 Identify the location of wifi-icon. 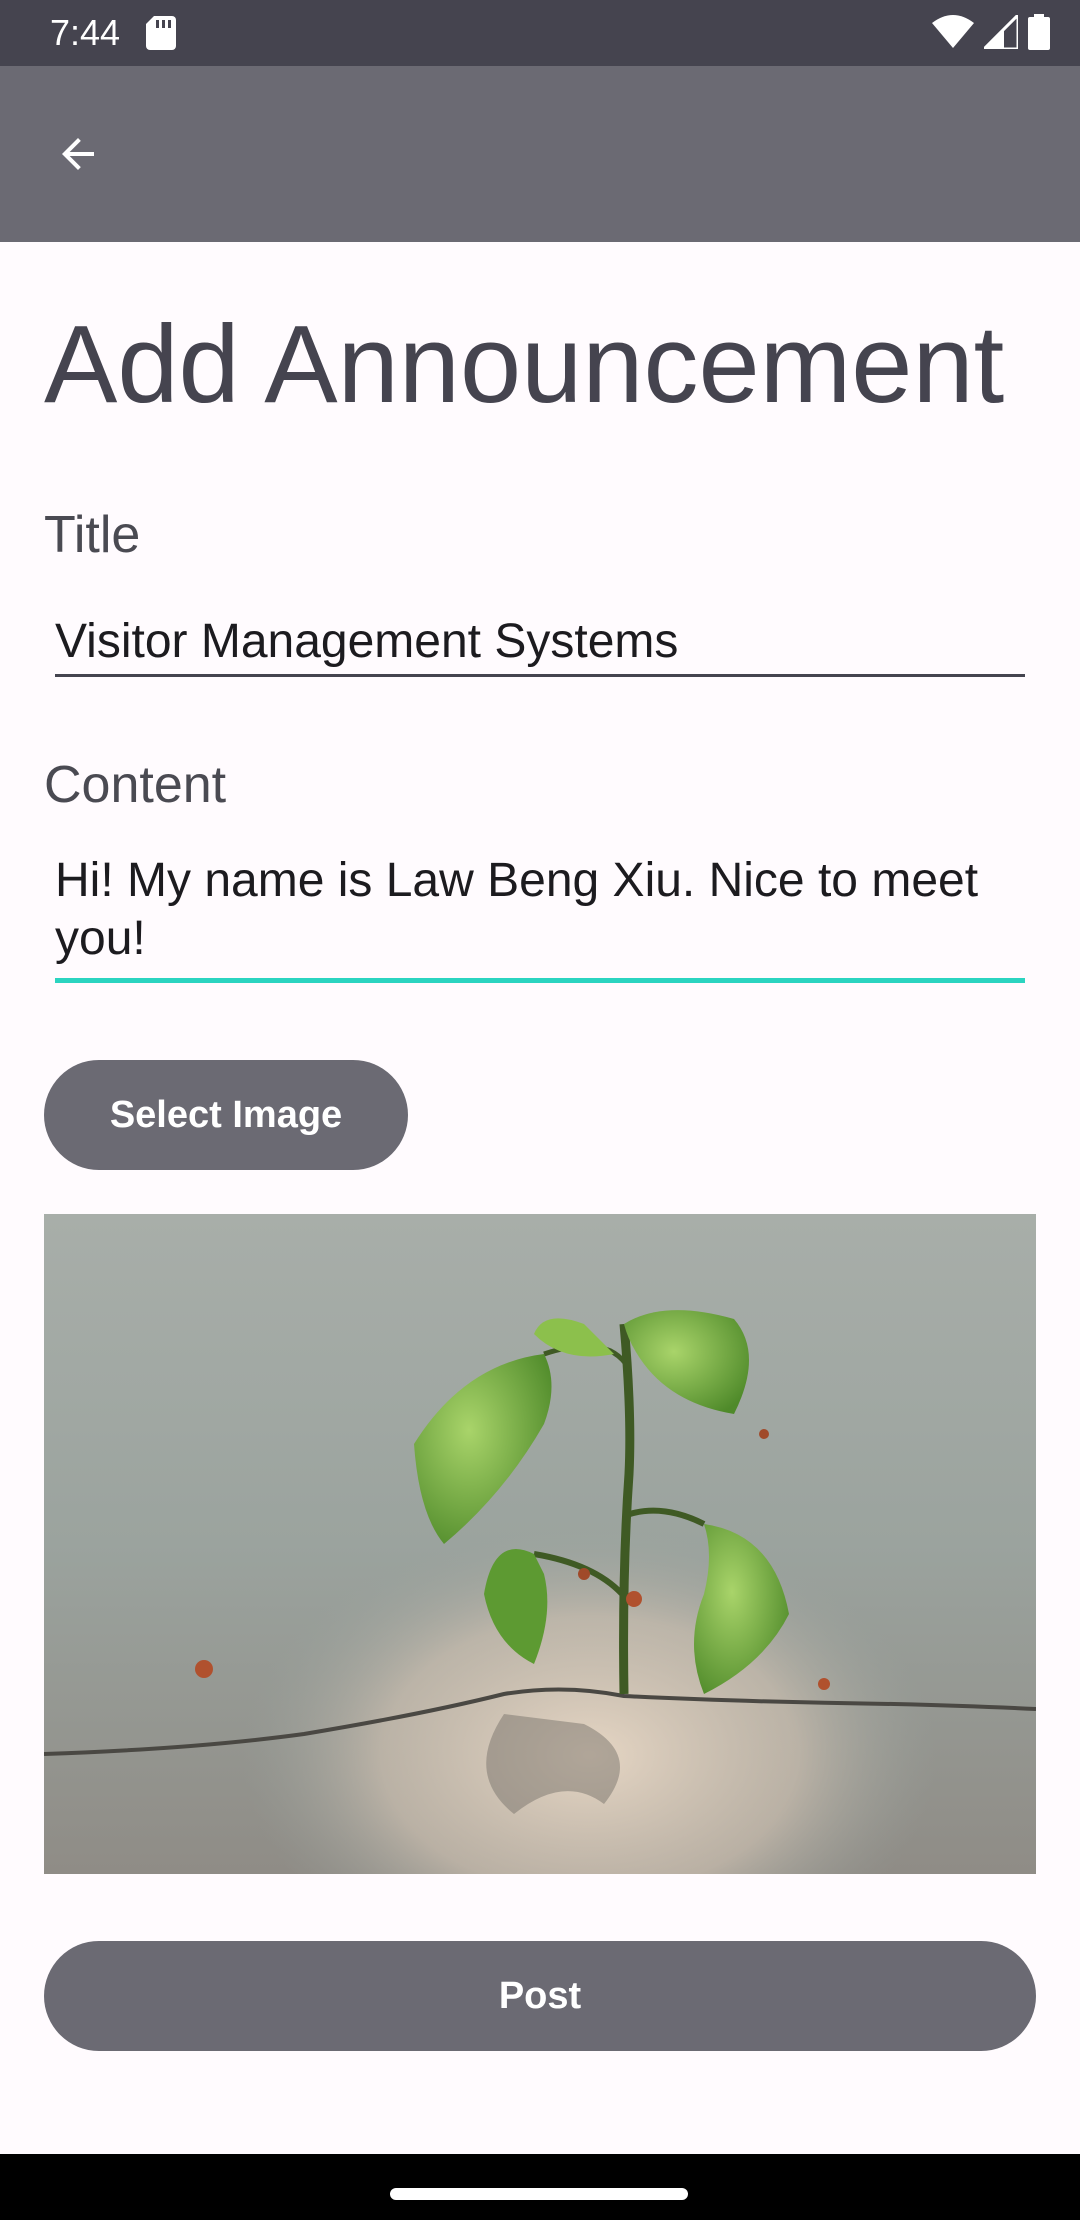
(953, 34).